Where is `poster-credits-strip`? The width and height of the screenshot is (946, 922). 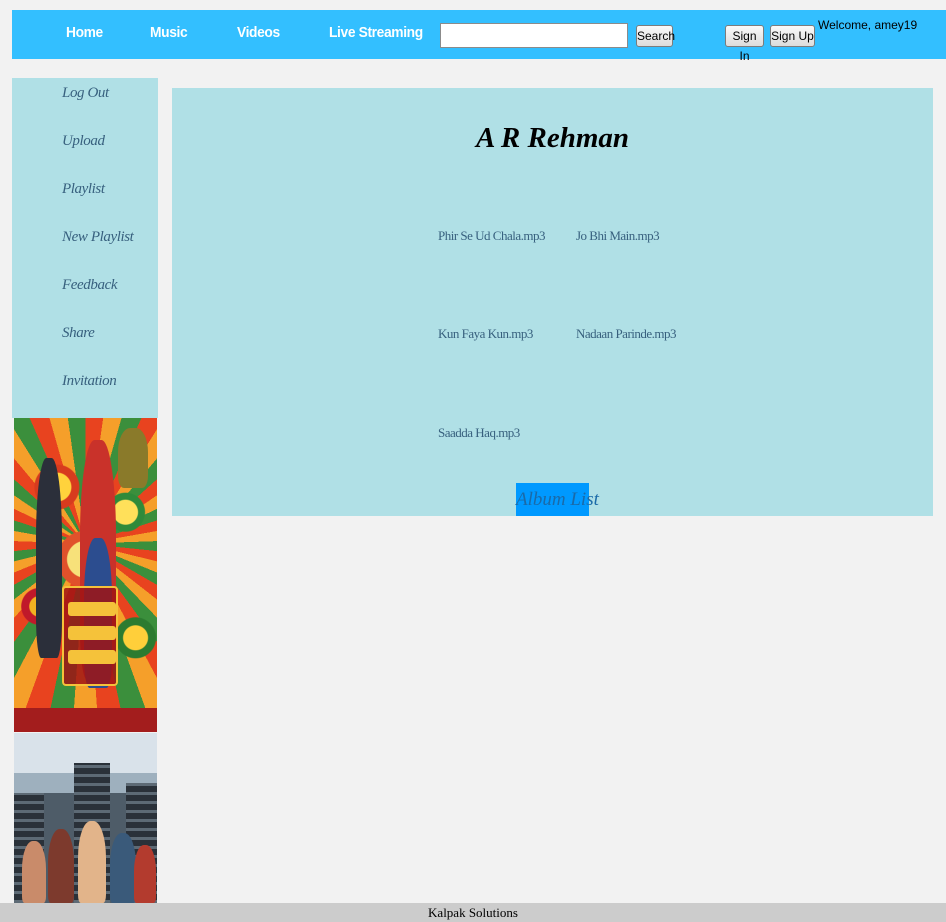 poster-credits-strip is located at coordinates (85, 720).